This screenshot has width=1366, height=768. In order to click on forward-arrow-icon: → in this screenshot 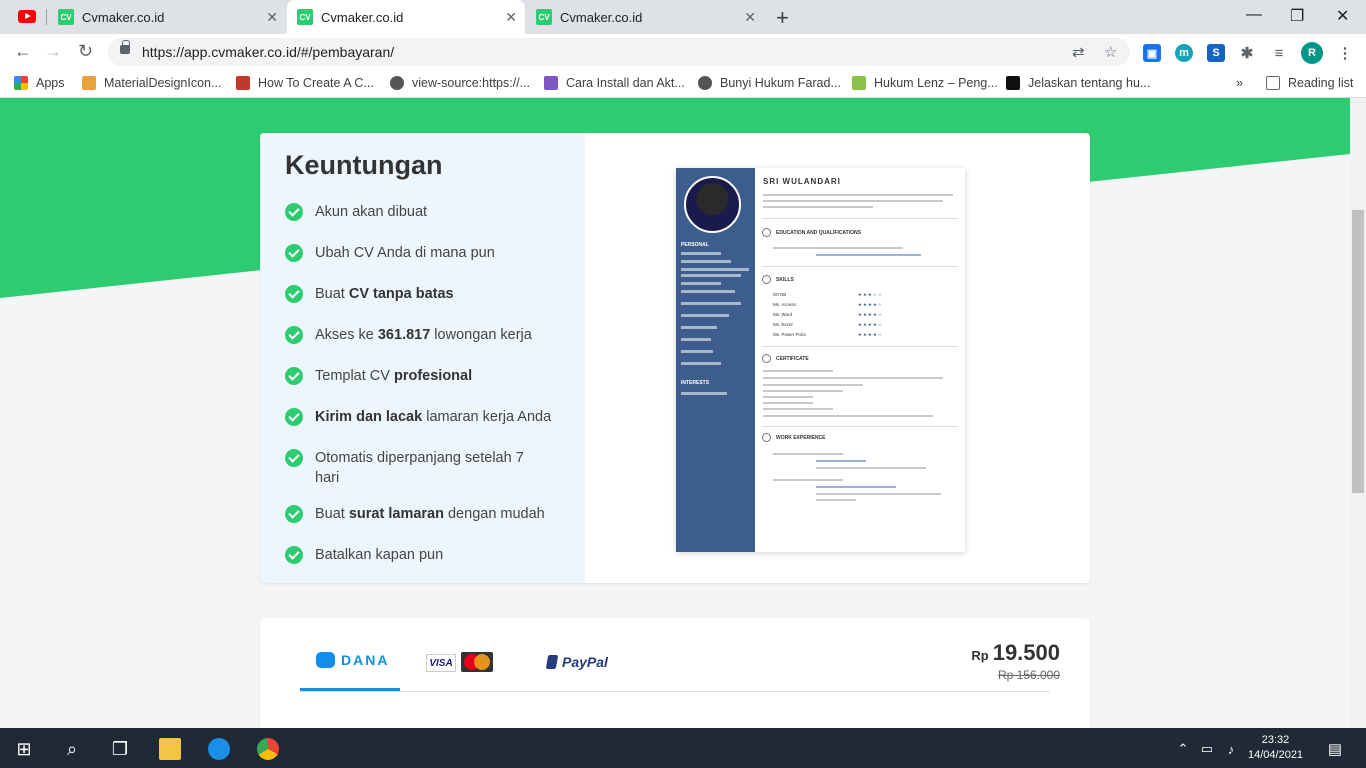, I will do `click(53, 51)`.